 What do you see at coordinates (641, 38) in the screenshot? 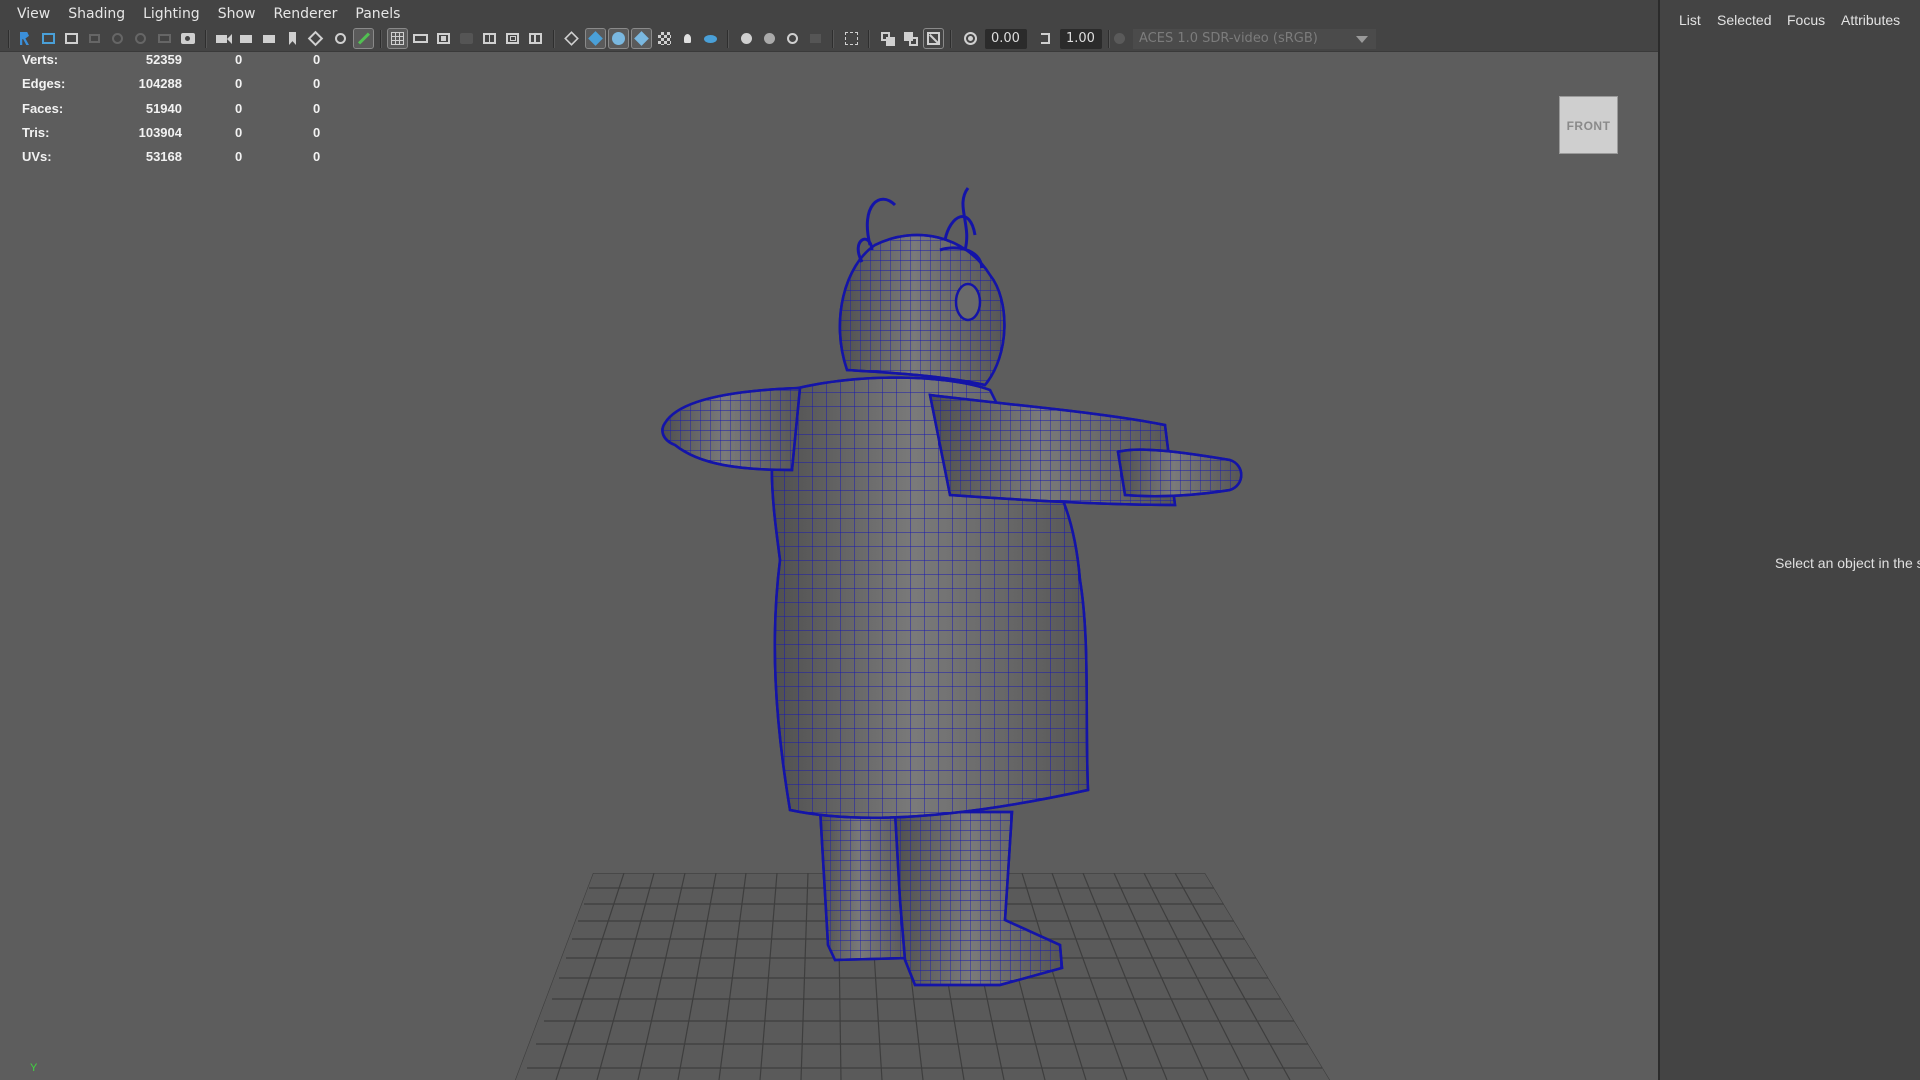
I see `xray-icon` at bounding box center [641, 38].